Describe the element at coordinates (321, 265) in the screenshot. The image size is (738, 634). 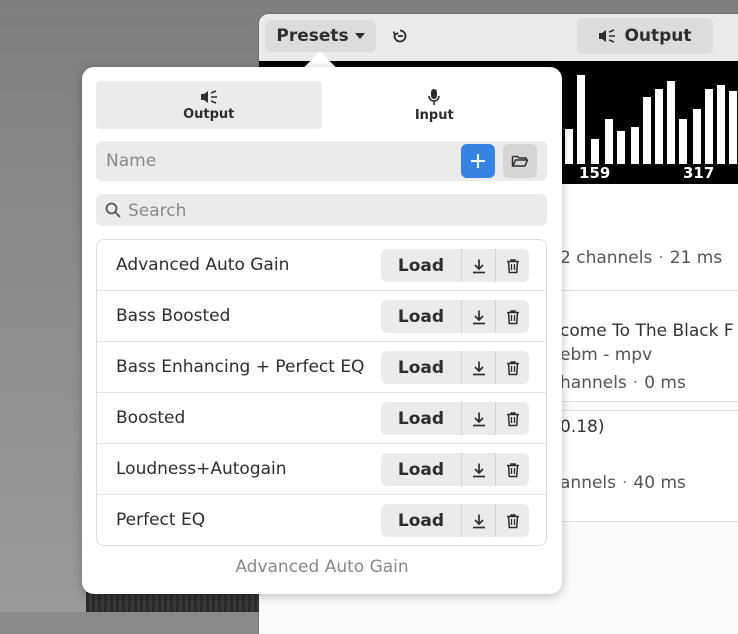
I see `list-item: Advanced Auto Gain Load` at that location.